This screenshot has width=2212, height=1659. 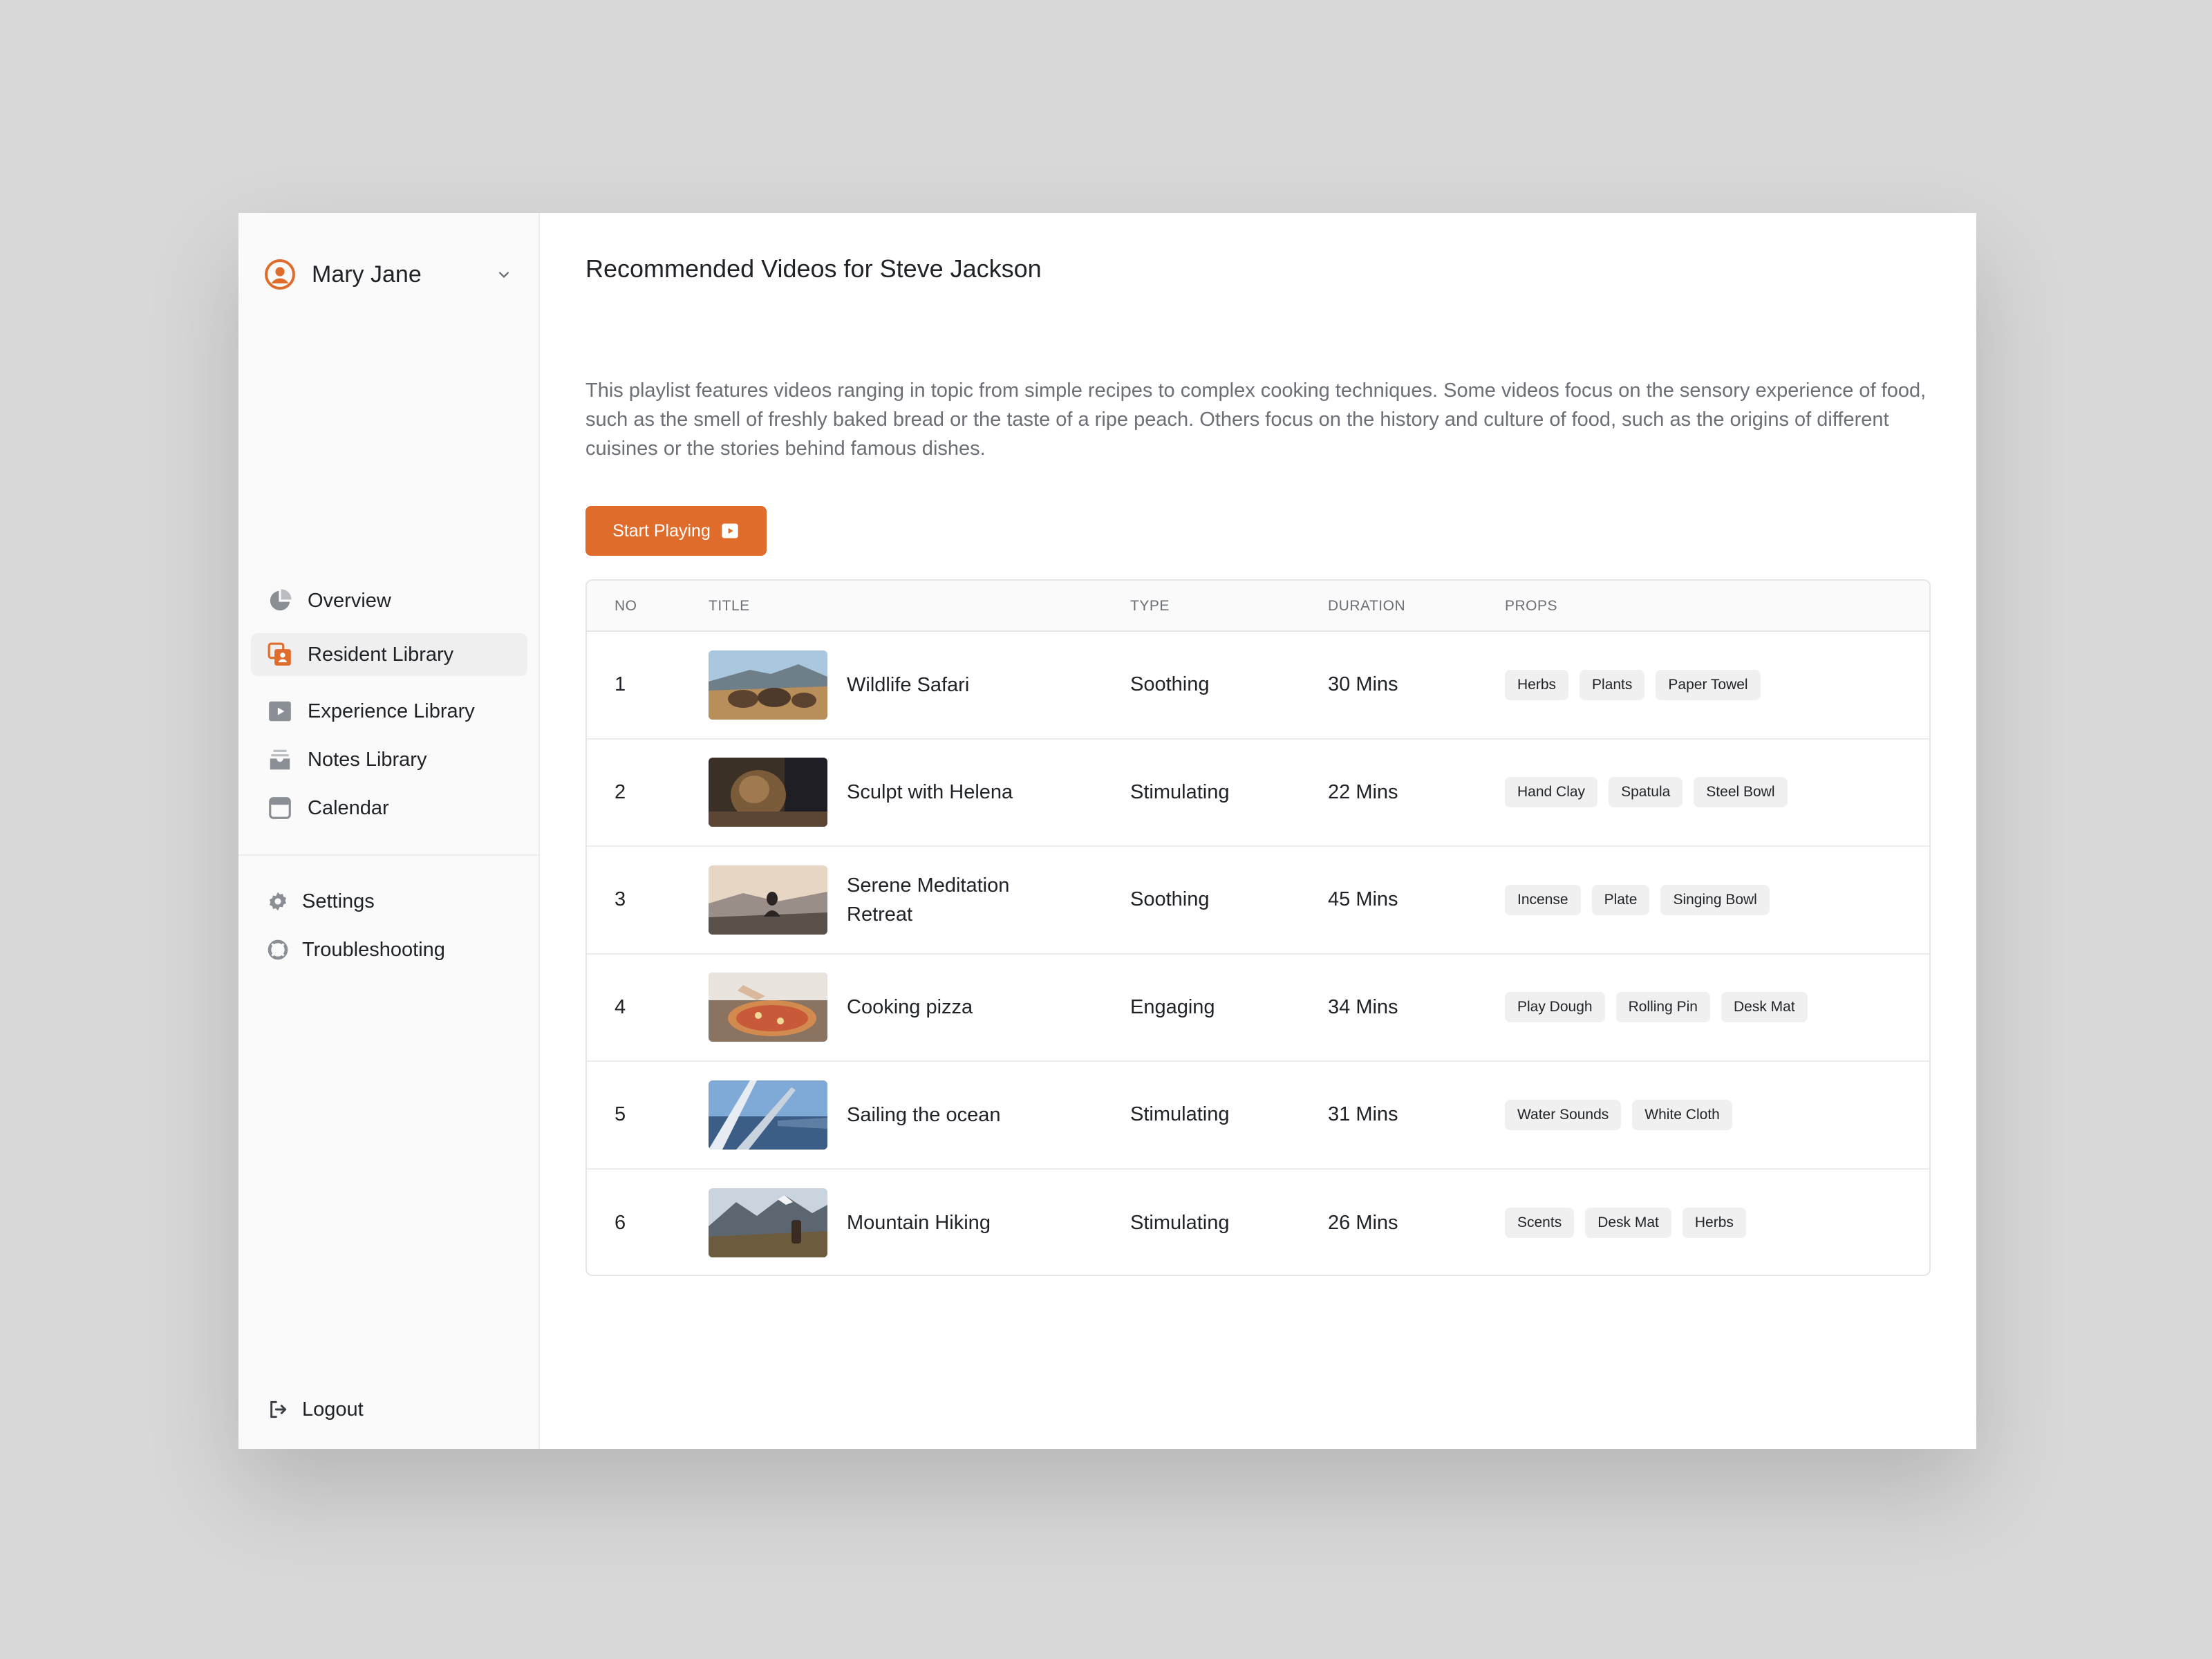 I want to click on logout-button: Logout, so click(x=389, y=1409).